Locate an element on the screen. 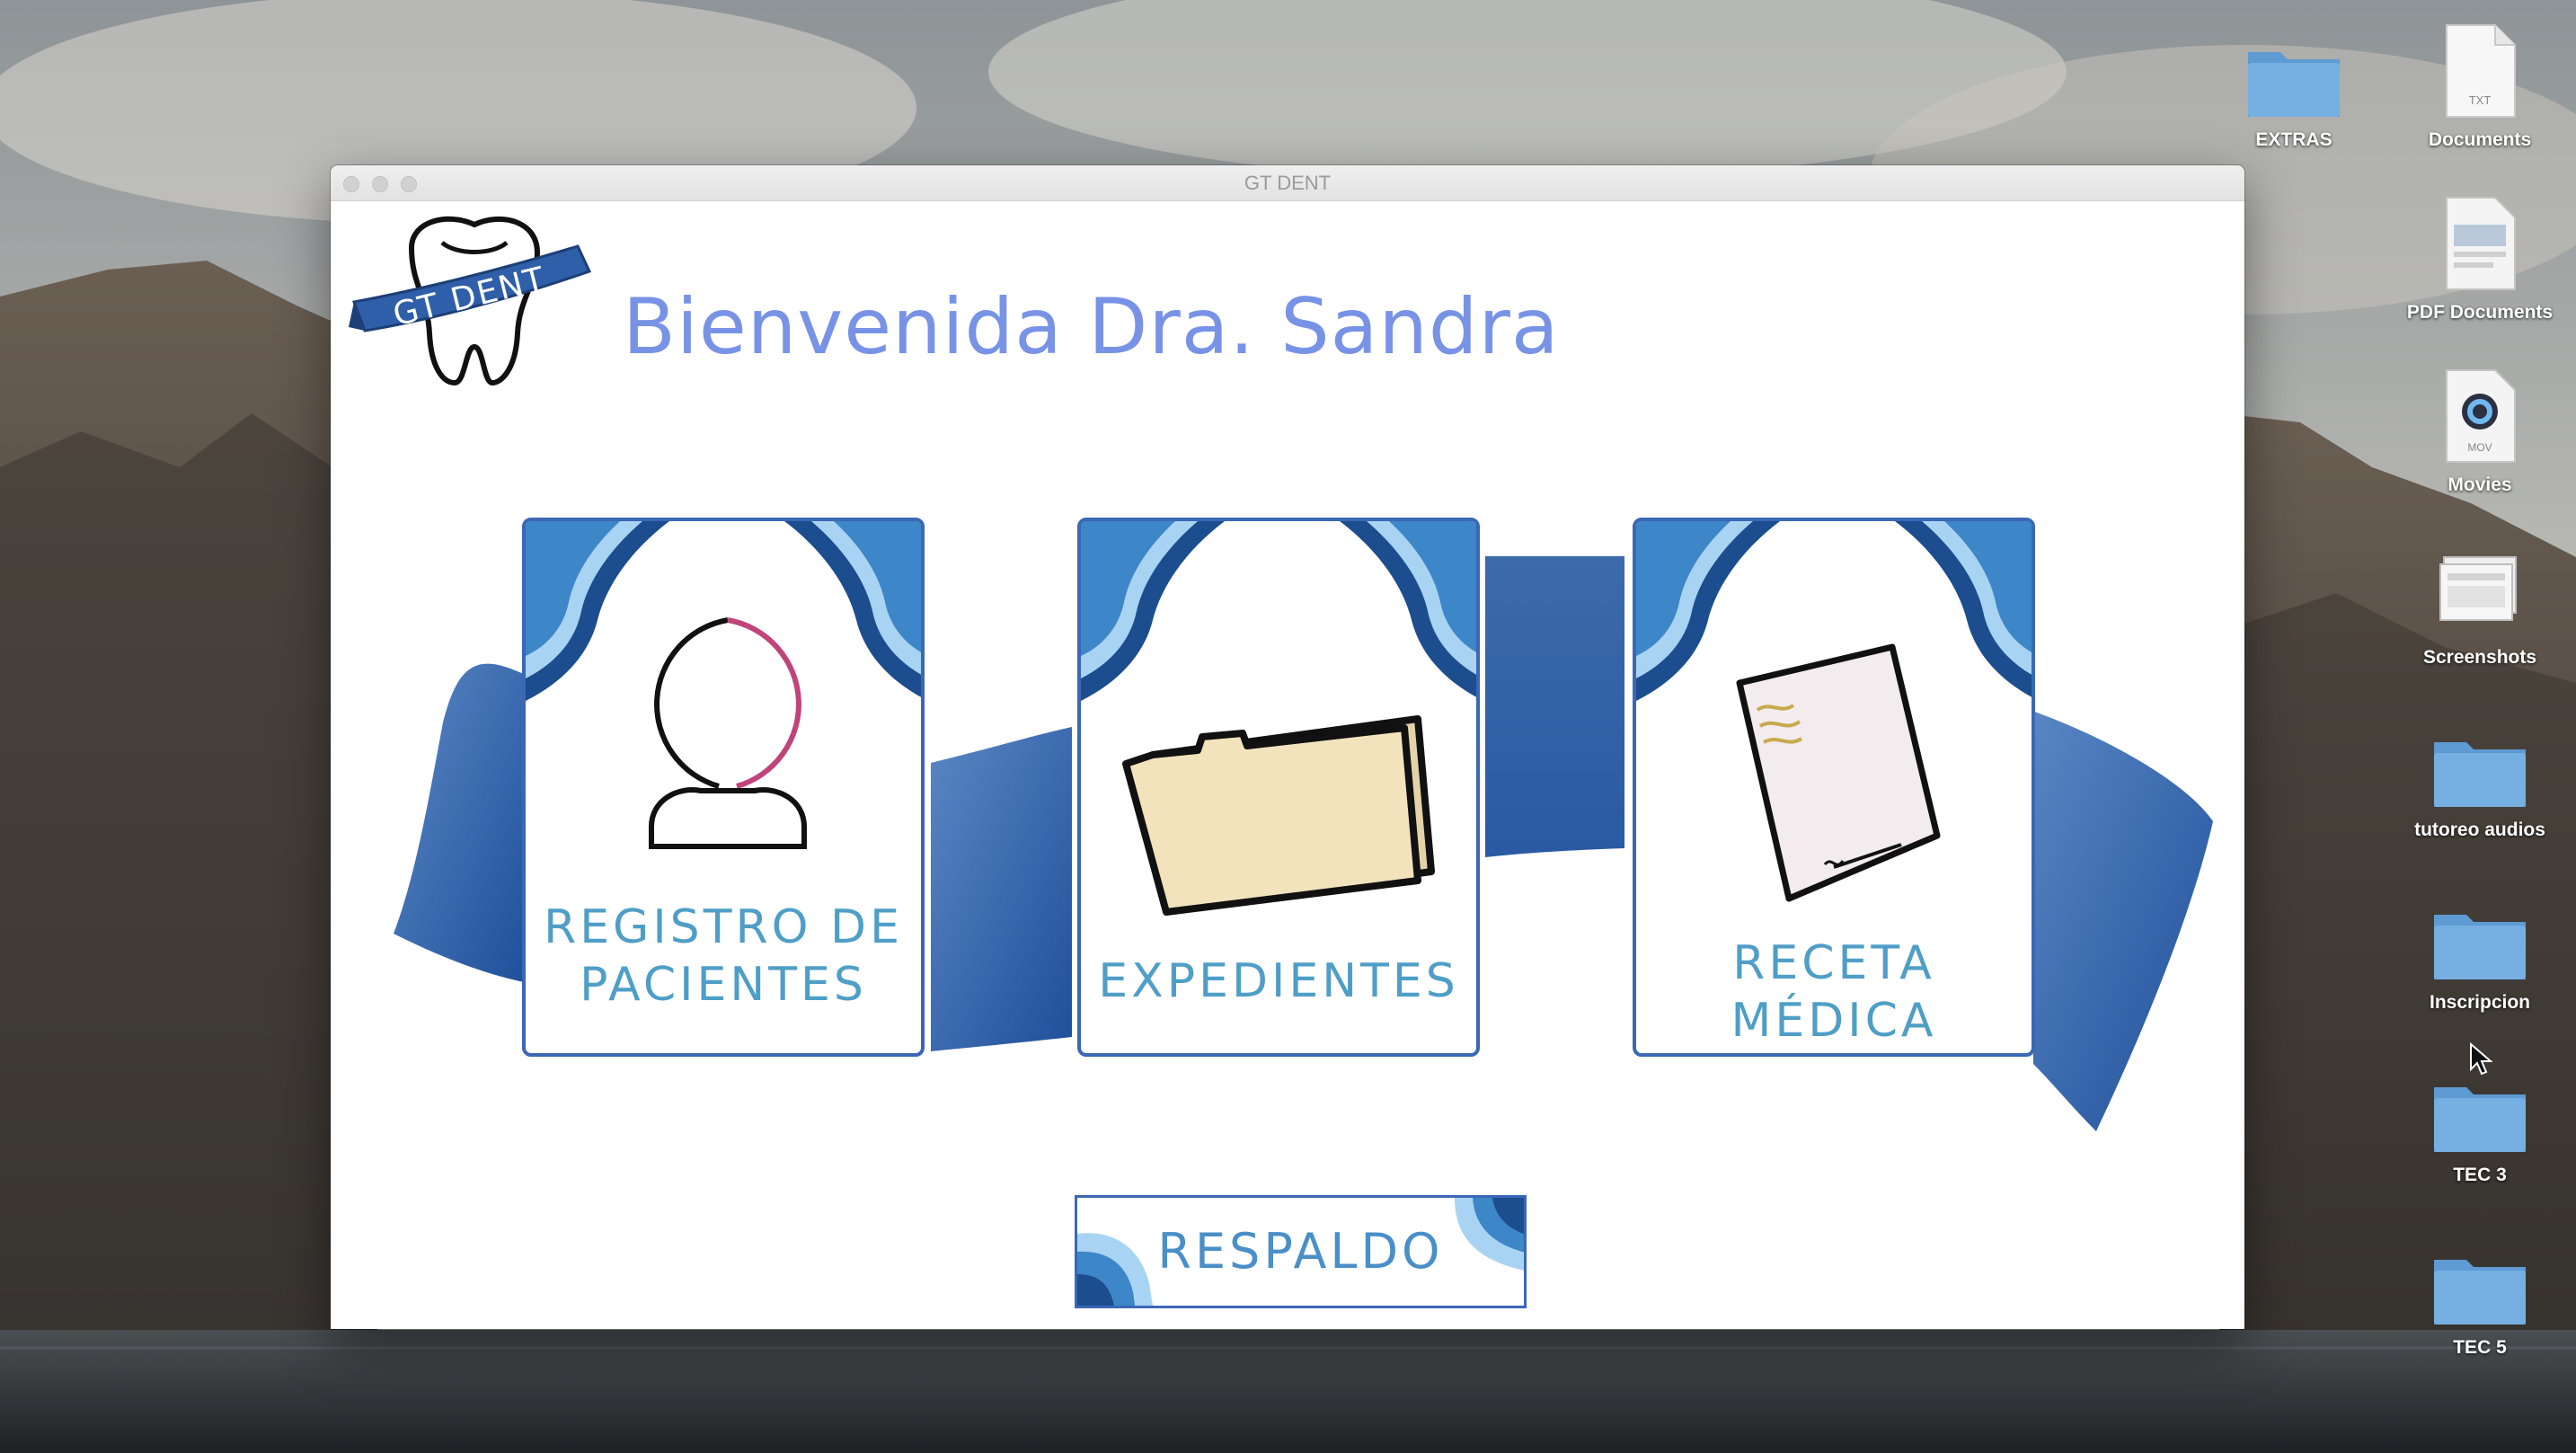 The width and height of the screenshot is (2576, 1453). registro-pacientes-card: REGISTRO DE PACIENTES is located at coordinates (723, 787).